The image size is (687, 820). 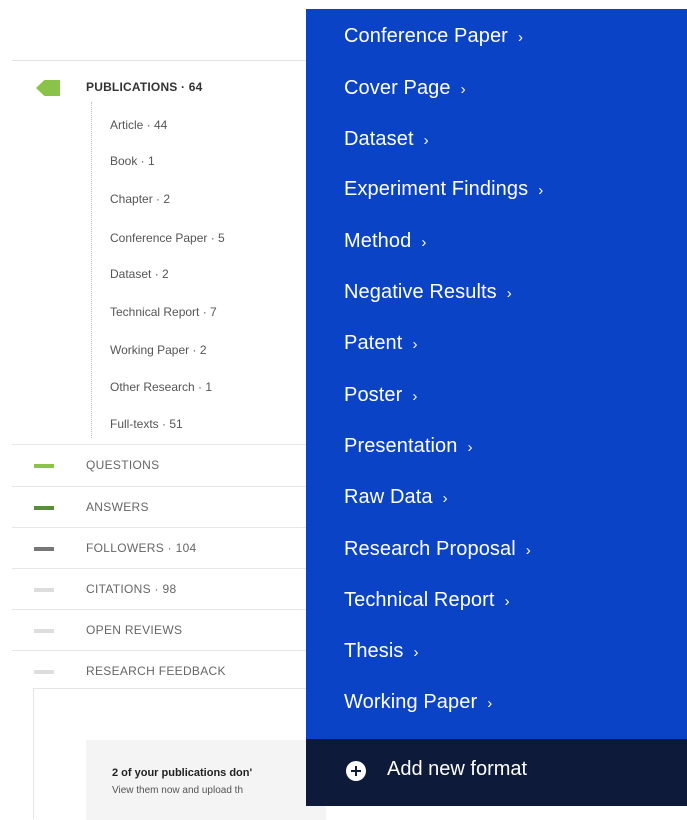 What do you see at coordinates (159, 506) in the screenshot?
I see `sidebar-item-answers: ANSWERS` at bounding box center [159, 506].